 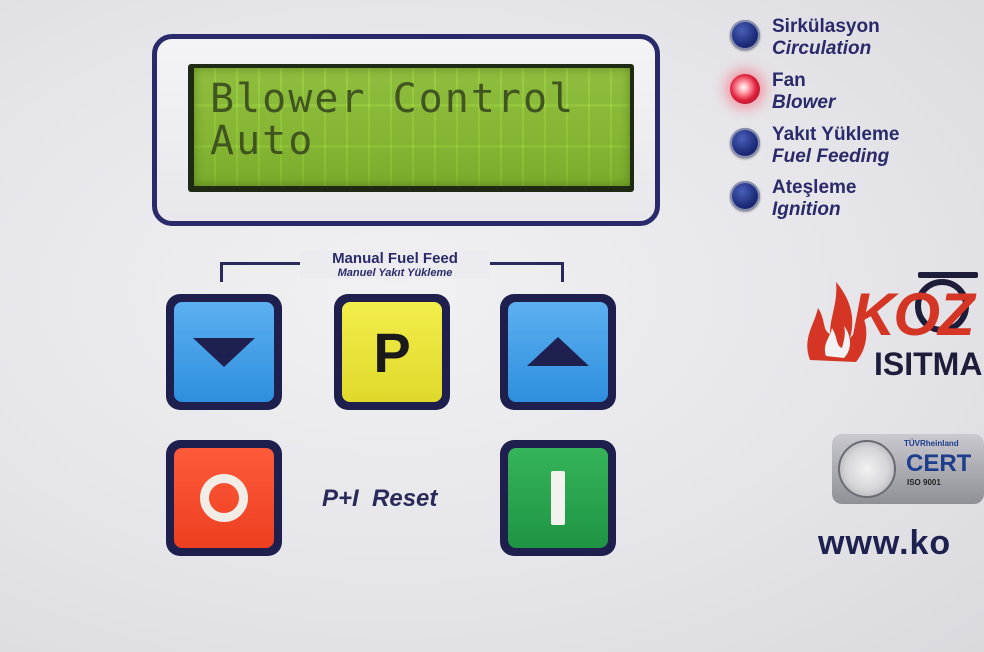 I want to click on certification-seal-icon, so click(x=867, y=469).